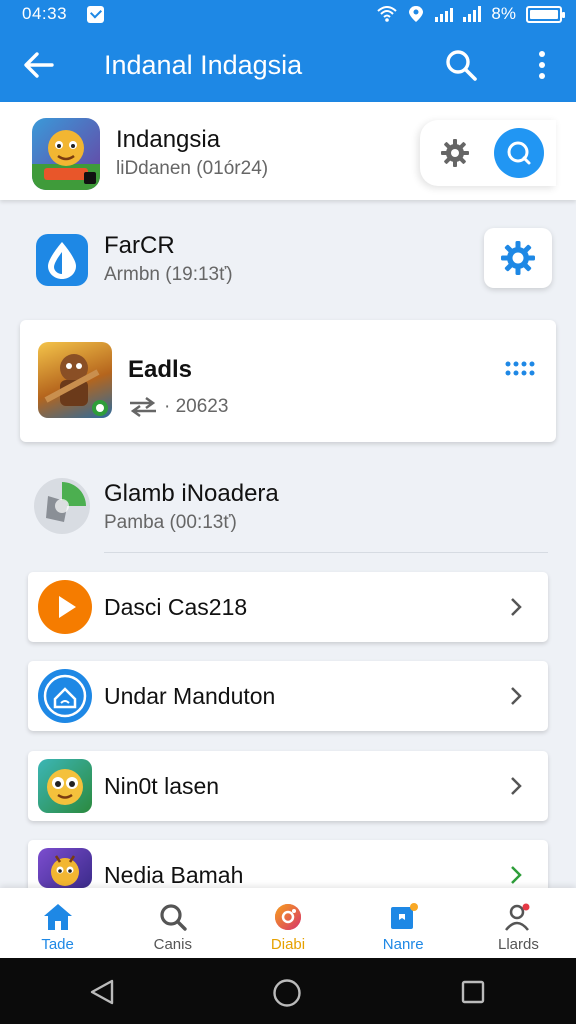  I want to click on nav-tab-media: Diabi, so click(287, 923).